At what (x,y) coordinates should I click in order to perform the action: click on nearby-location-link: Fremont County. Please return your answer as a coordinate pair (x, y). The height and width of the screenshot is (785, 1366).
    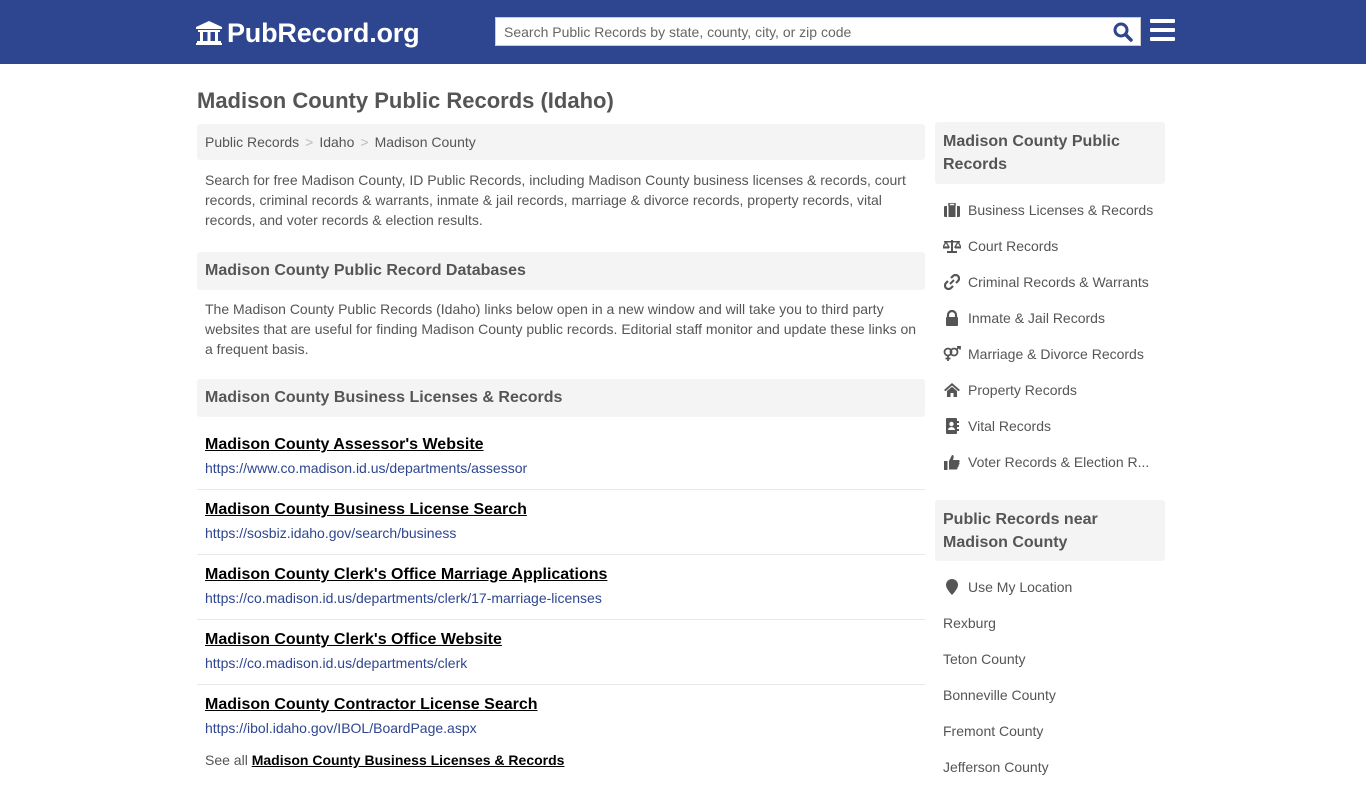
    Looking at the image, I should click on (1054, 731).